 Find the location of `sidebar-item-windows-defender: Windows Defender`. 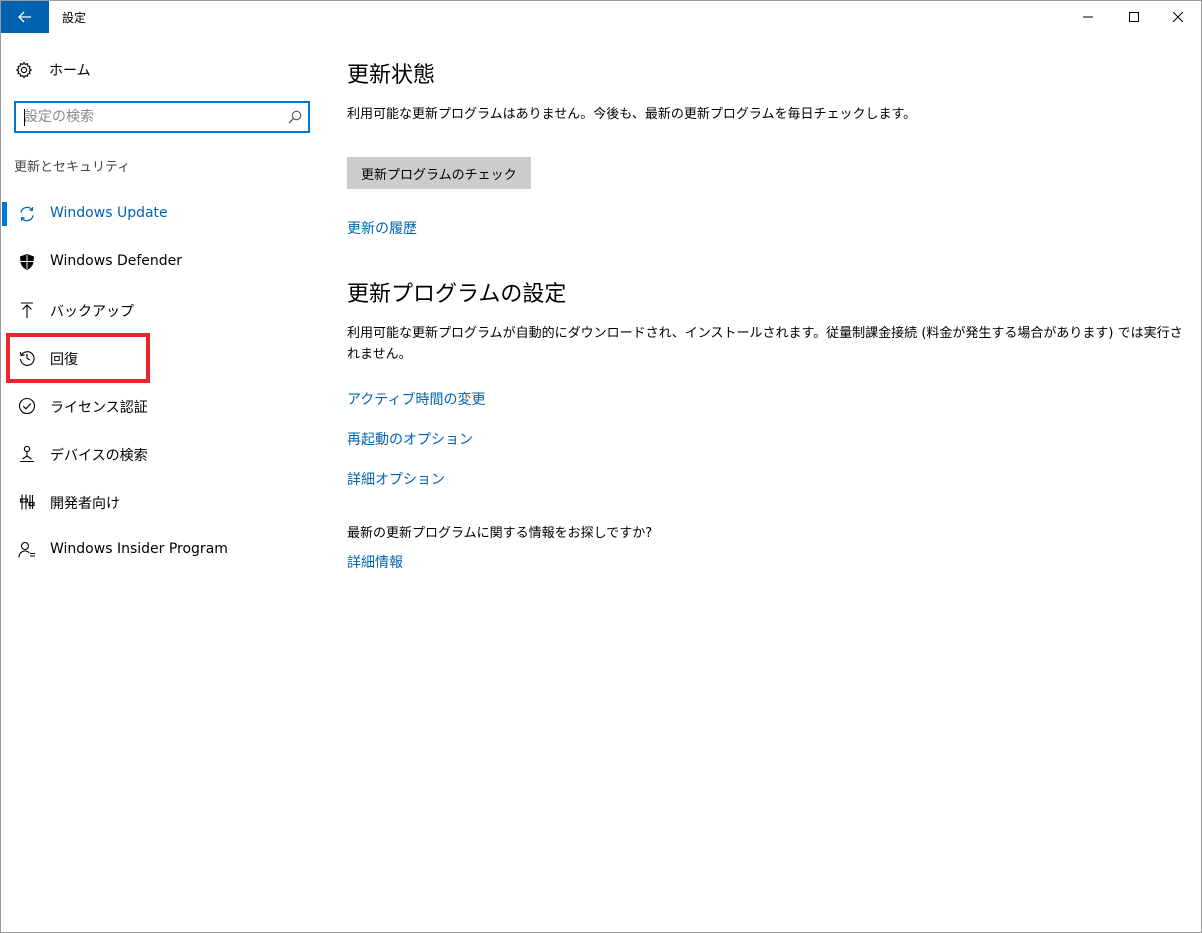

sidebar-item-windows-defender: Windows Defender is located at coordinates (151, 262).